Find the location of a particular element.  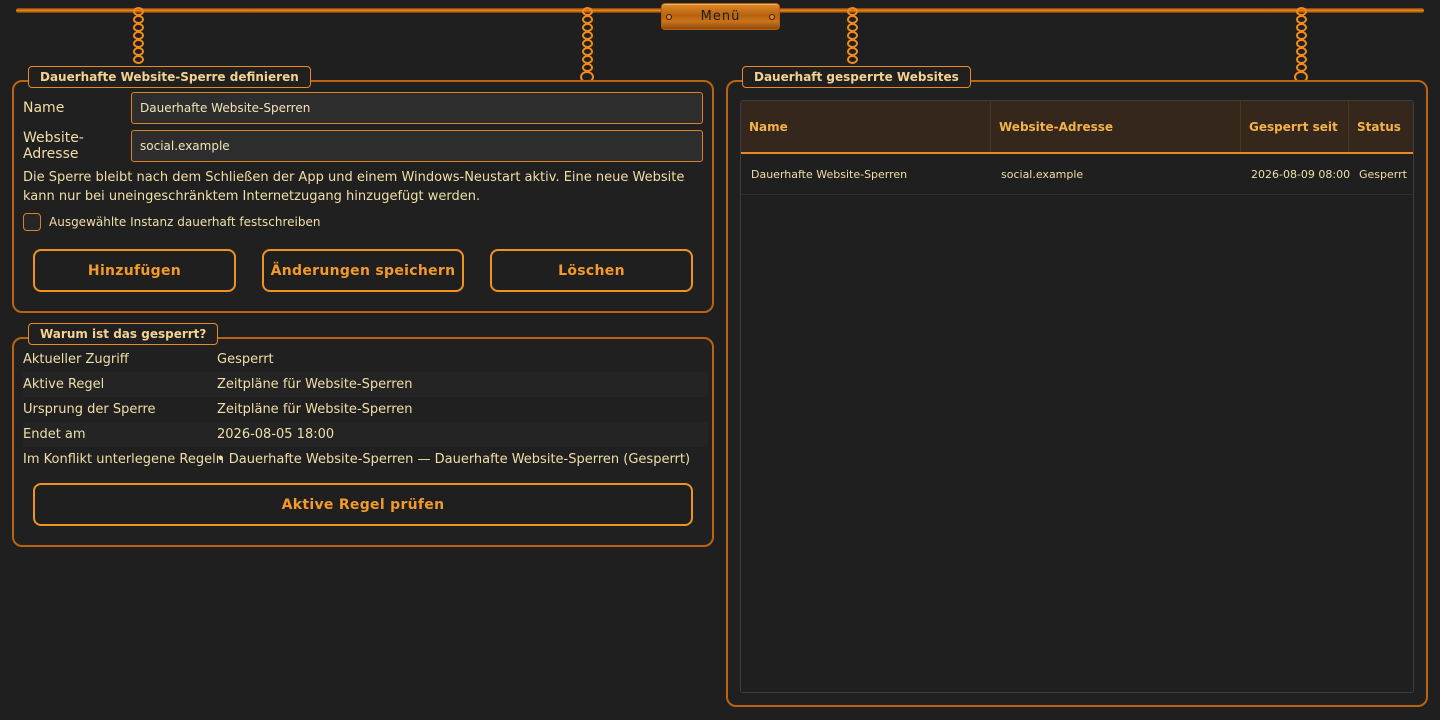

name-row: Name is located at coordinates (363, 108).